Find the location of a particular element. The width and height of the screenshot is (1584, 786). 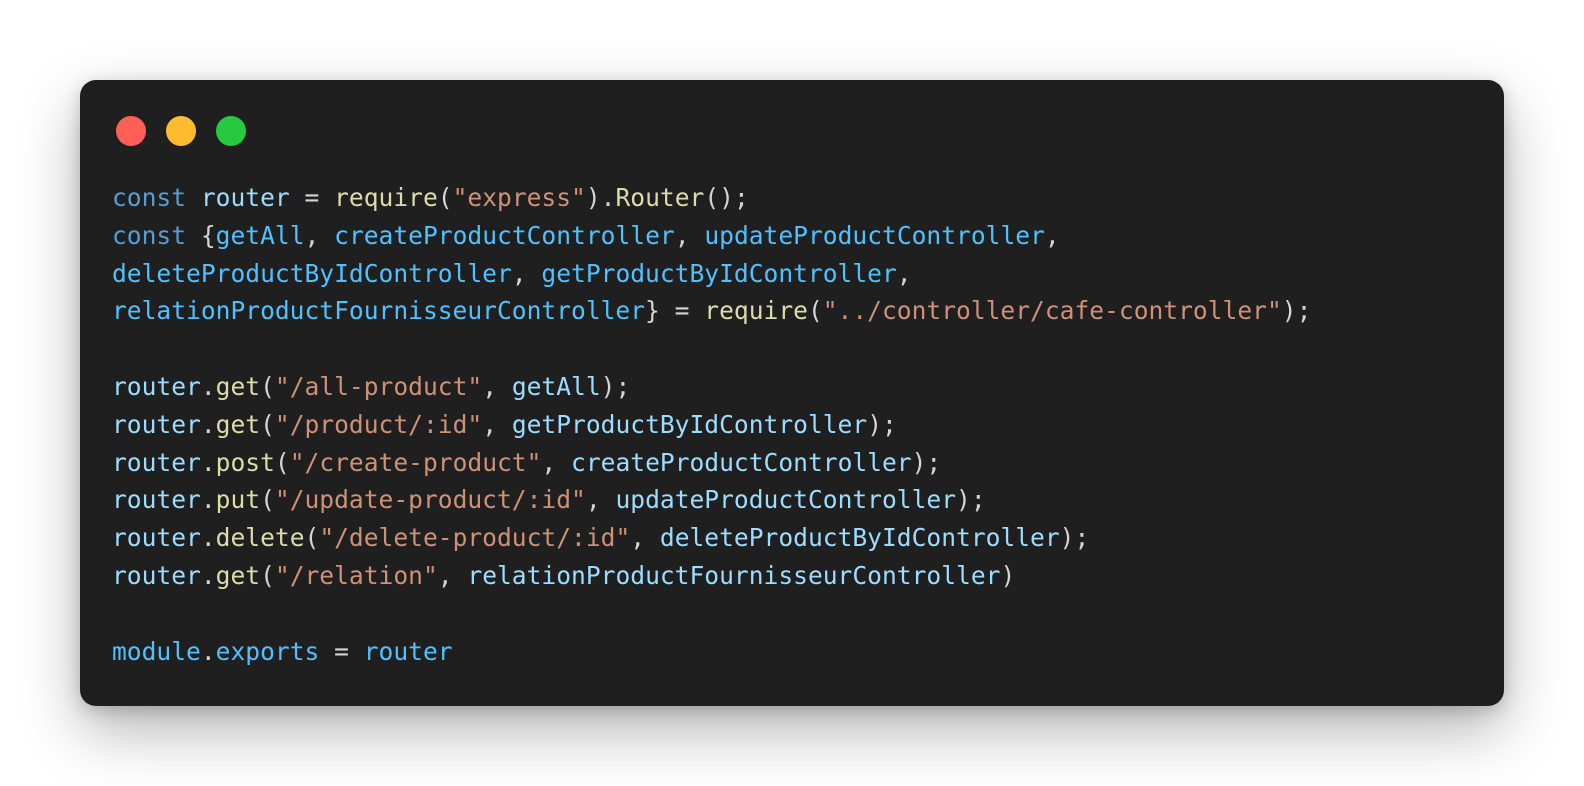

code-token-string: "/delete-product/:id" is located at coordinates (475, 538).